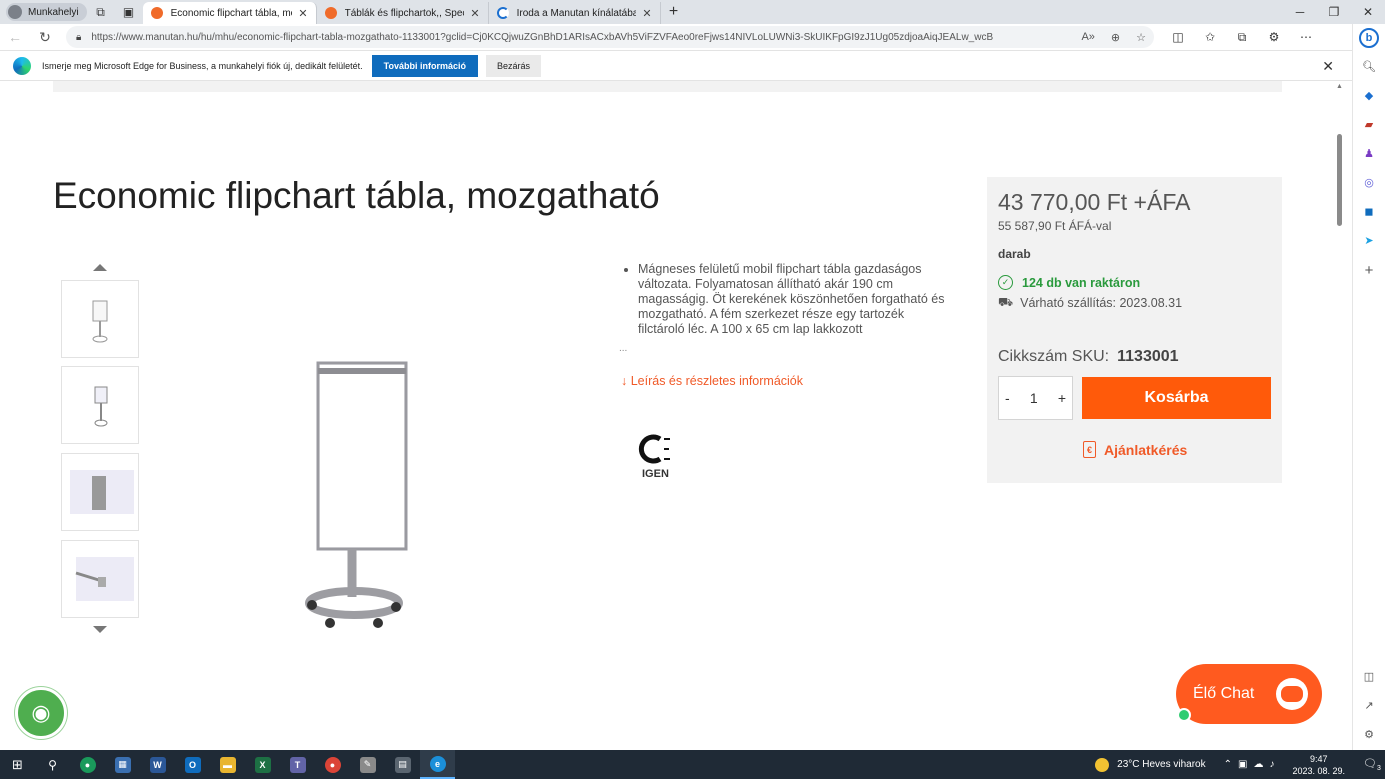  I want to click on weather-widget: 23°C Heves viharok, so click(1150, 764).